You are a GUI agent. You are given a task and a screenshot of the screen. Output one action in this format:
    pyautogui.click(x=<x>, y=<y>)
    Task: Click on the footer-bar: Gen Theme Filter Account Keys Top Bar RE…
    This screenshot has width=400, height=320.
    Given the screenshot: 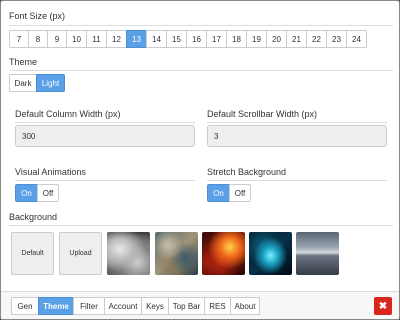 What is the action you would take?
    pyautogui.click(x=200, y=305)
    